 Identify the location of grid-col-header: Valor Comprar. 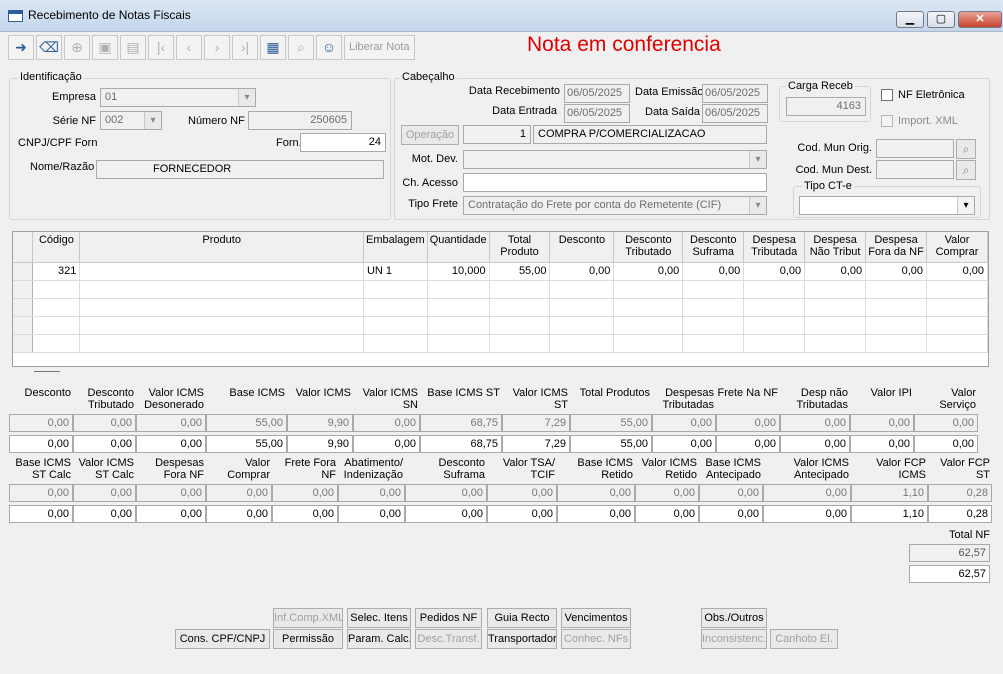
(957, 247).